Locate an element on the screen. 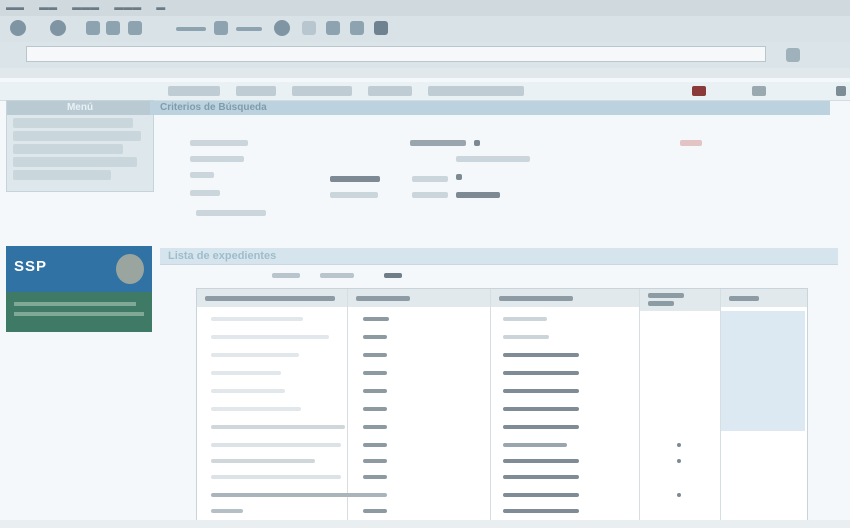  history-button is located at coordinates (249, 29).